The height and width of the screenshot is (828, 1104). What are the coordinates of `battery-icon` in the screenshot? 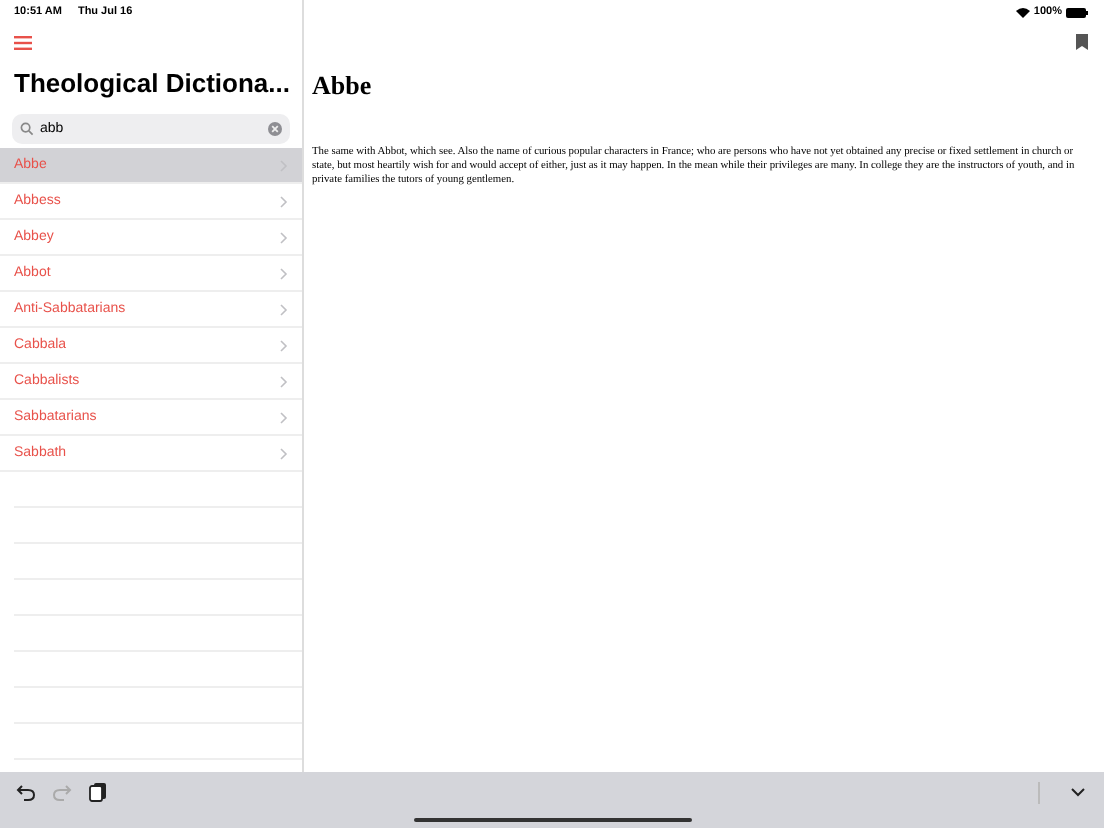 It's located at (1077, 12).